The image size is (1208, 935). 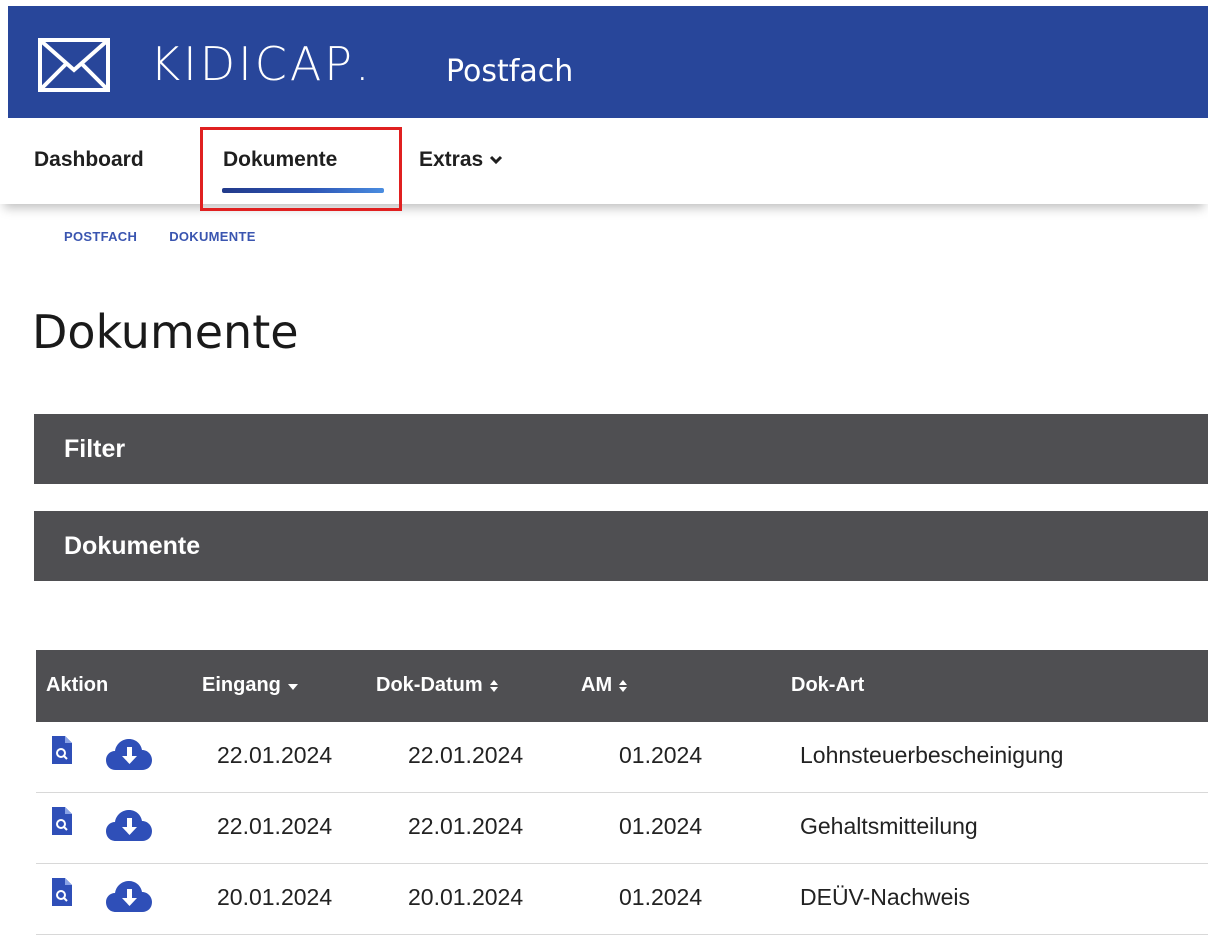 What do you see at coordinates (621, 546) in the screenshot?
I see `documents-panel-header: Dokumente` at bounding box center [621, 546].